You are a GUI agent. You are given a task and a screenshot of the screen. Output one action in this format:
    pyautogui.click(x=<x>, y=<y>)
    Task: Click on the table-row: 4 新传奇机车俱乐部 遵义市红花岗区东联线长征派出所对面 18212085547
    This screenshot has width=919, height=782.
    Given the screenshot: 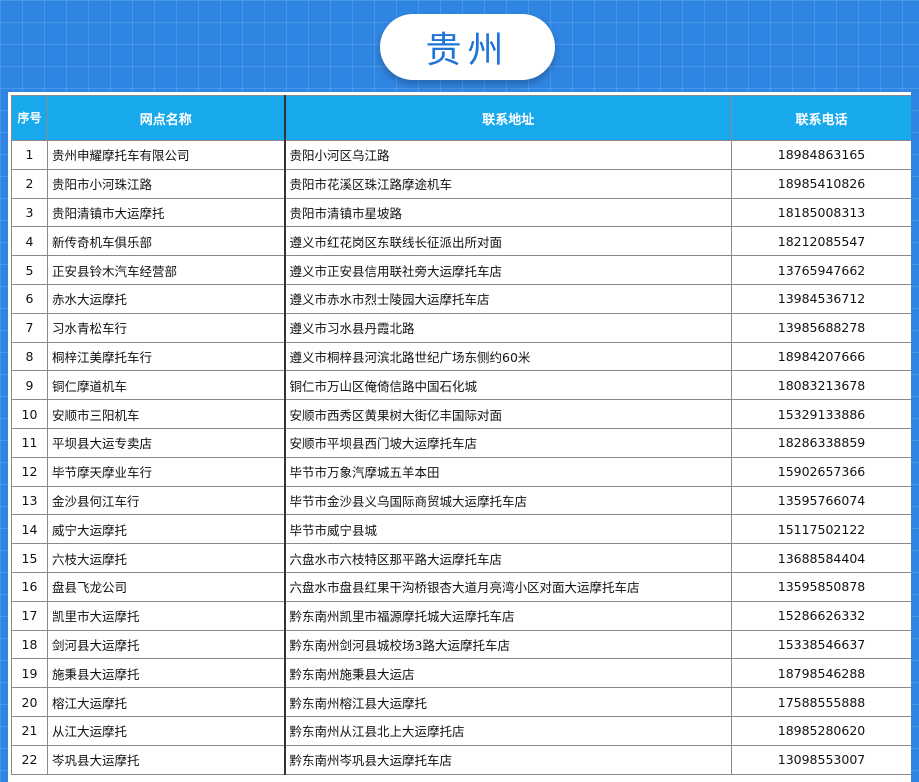 What is the action you would take?
    pyautogui.click(x=461, y=241)
    